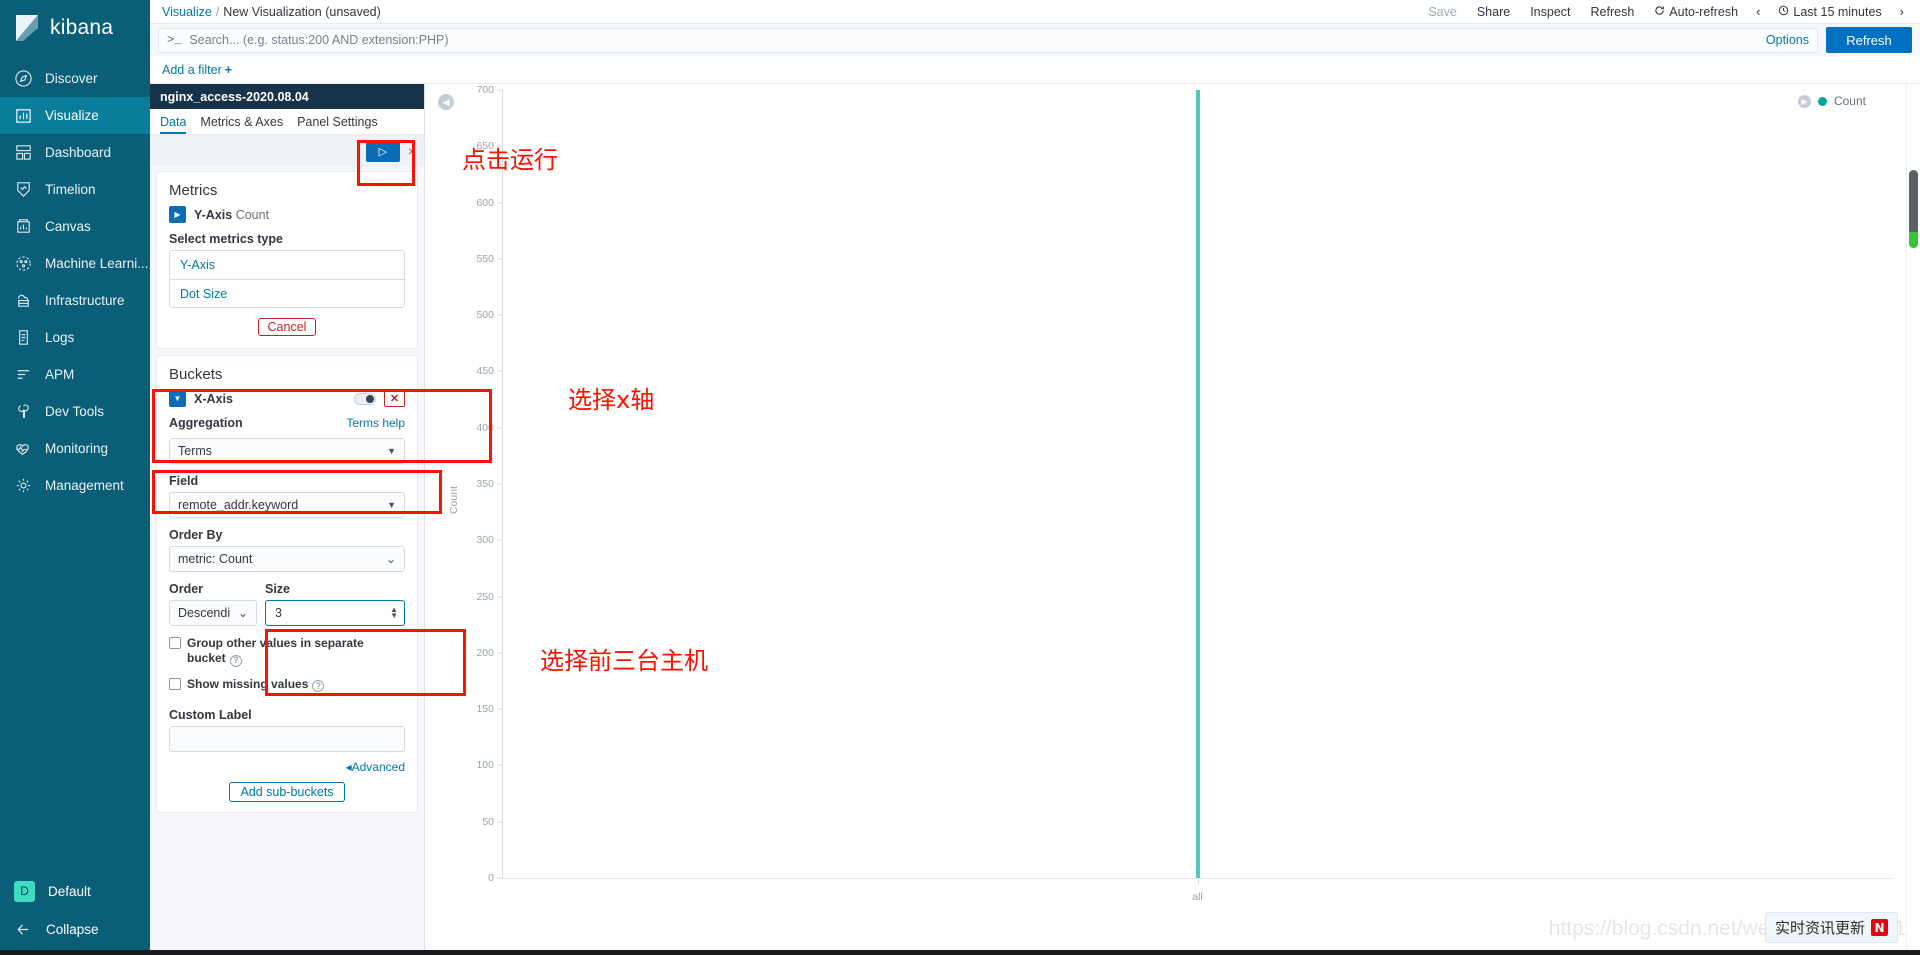 The image size is (1920, 955). I want to click on tab-data: Data, so click(173, 124).